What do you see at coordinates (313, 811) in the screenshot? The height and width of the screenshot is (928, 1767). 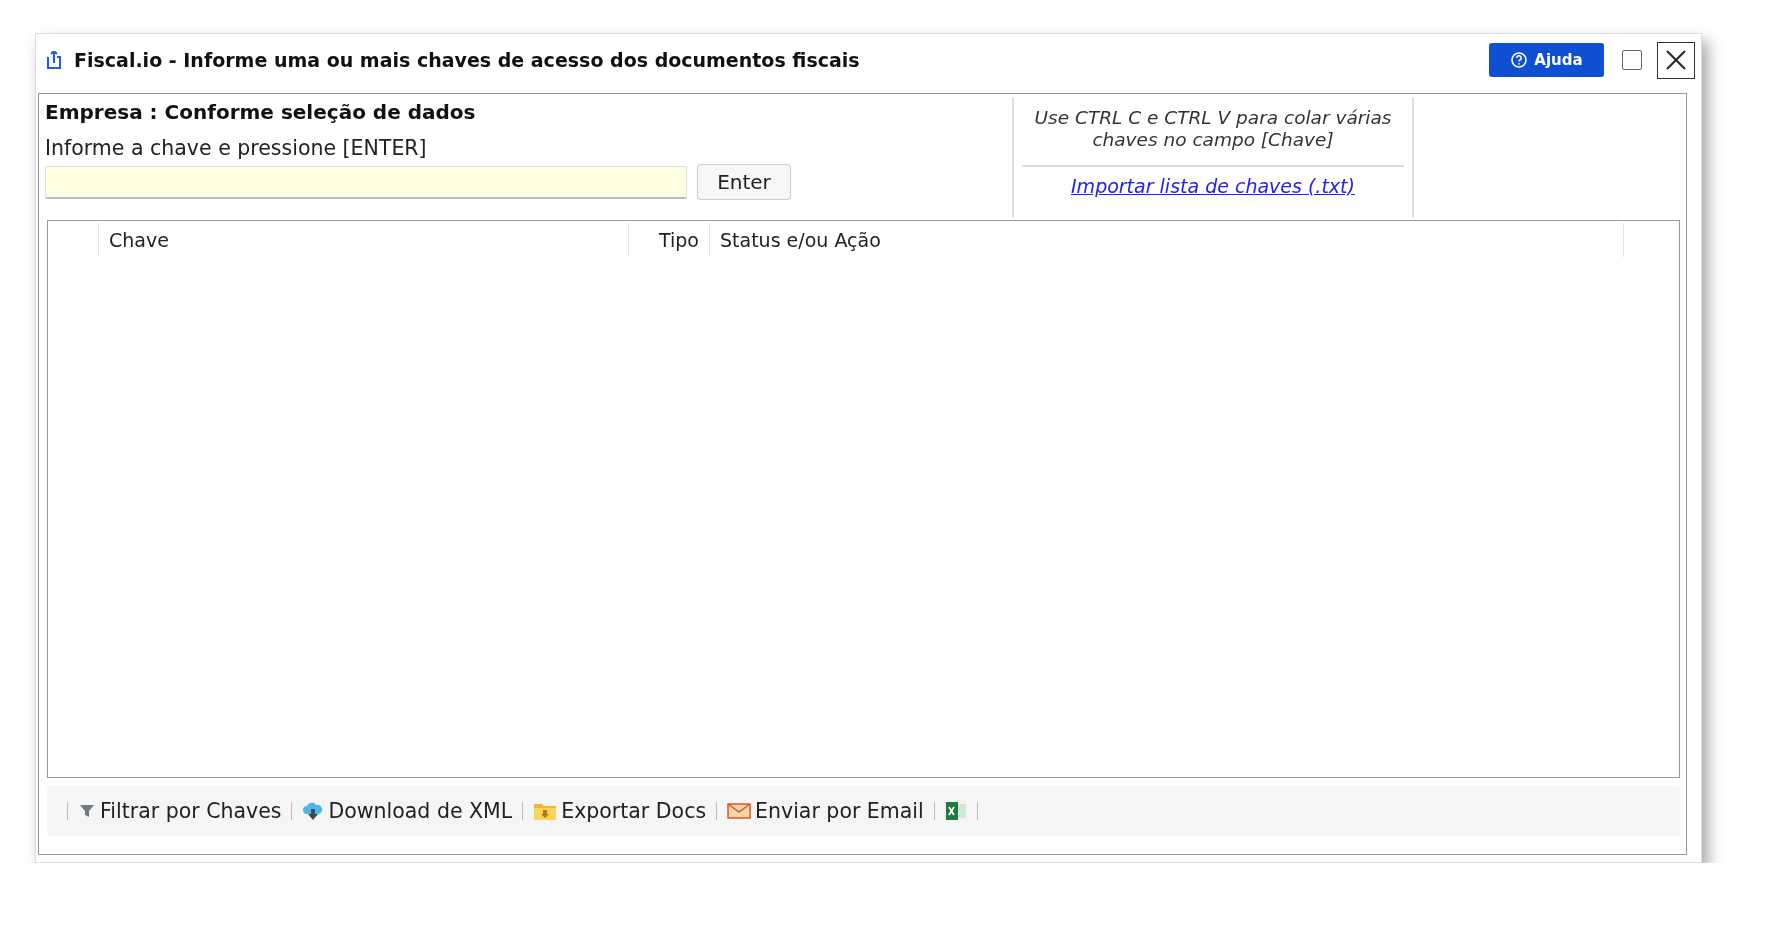 I see `cloud-download-icon` at bounding box center [313, 811].